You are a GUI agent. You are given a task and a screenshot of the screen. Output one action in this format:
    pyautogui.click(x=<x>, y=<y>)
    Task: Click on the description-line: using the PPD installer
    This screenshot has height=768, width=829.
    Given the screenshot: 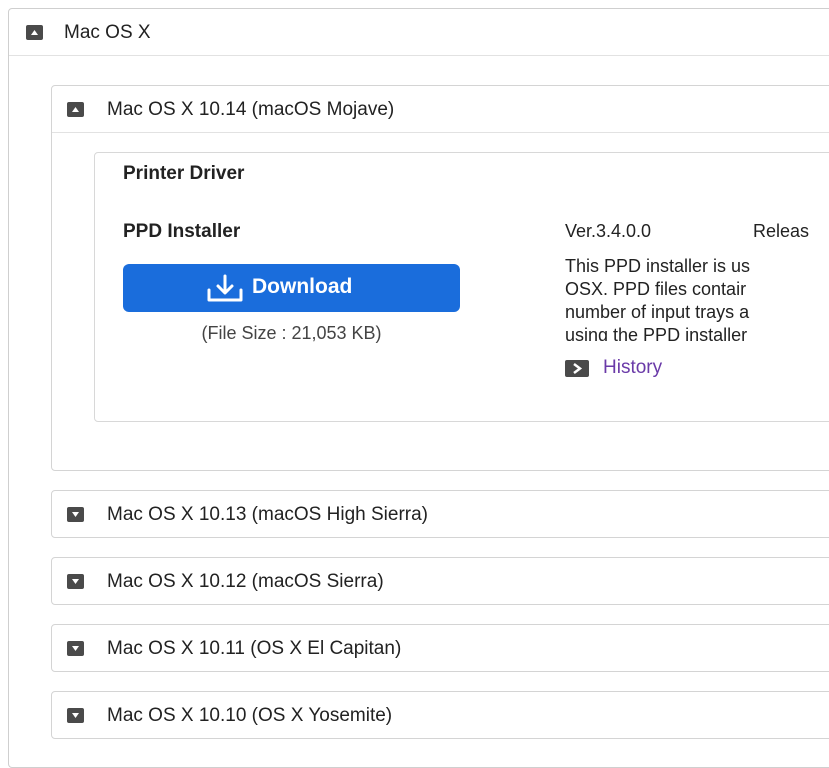 What is the action you would take?
    pyautogui.click(x=656, y=333)
    